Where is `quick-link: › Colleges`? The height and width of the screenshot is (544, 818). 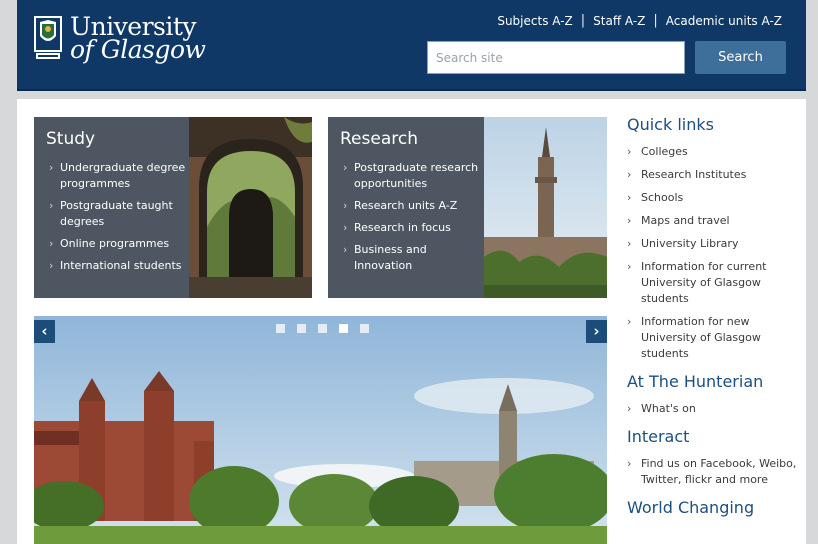
quick-link: › Colleges is located at coordinates (714, 152).